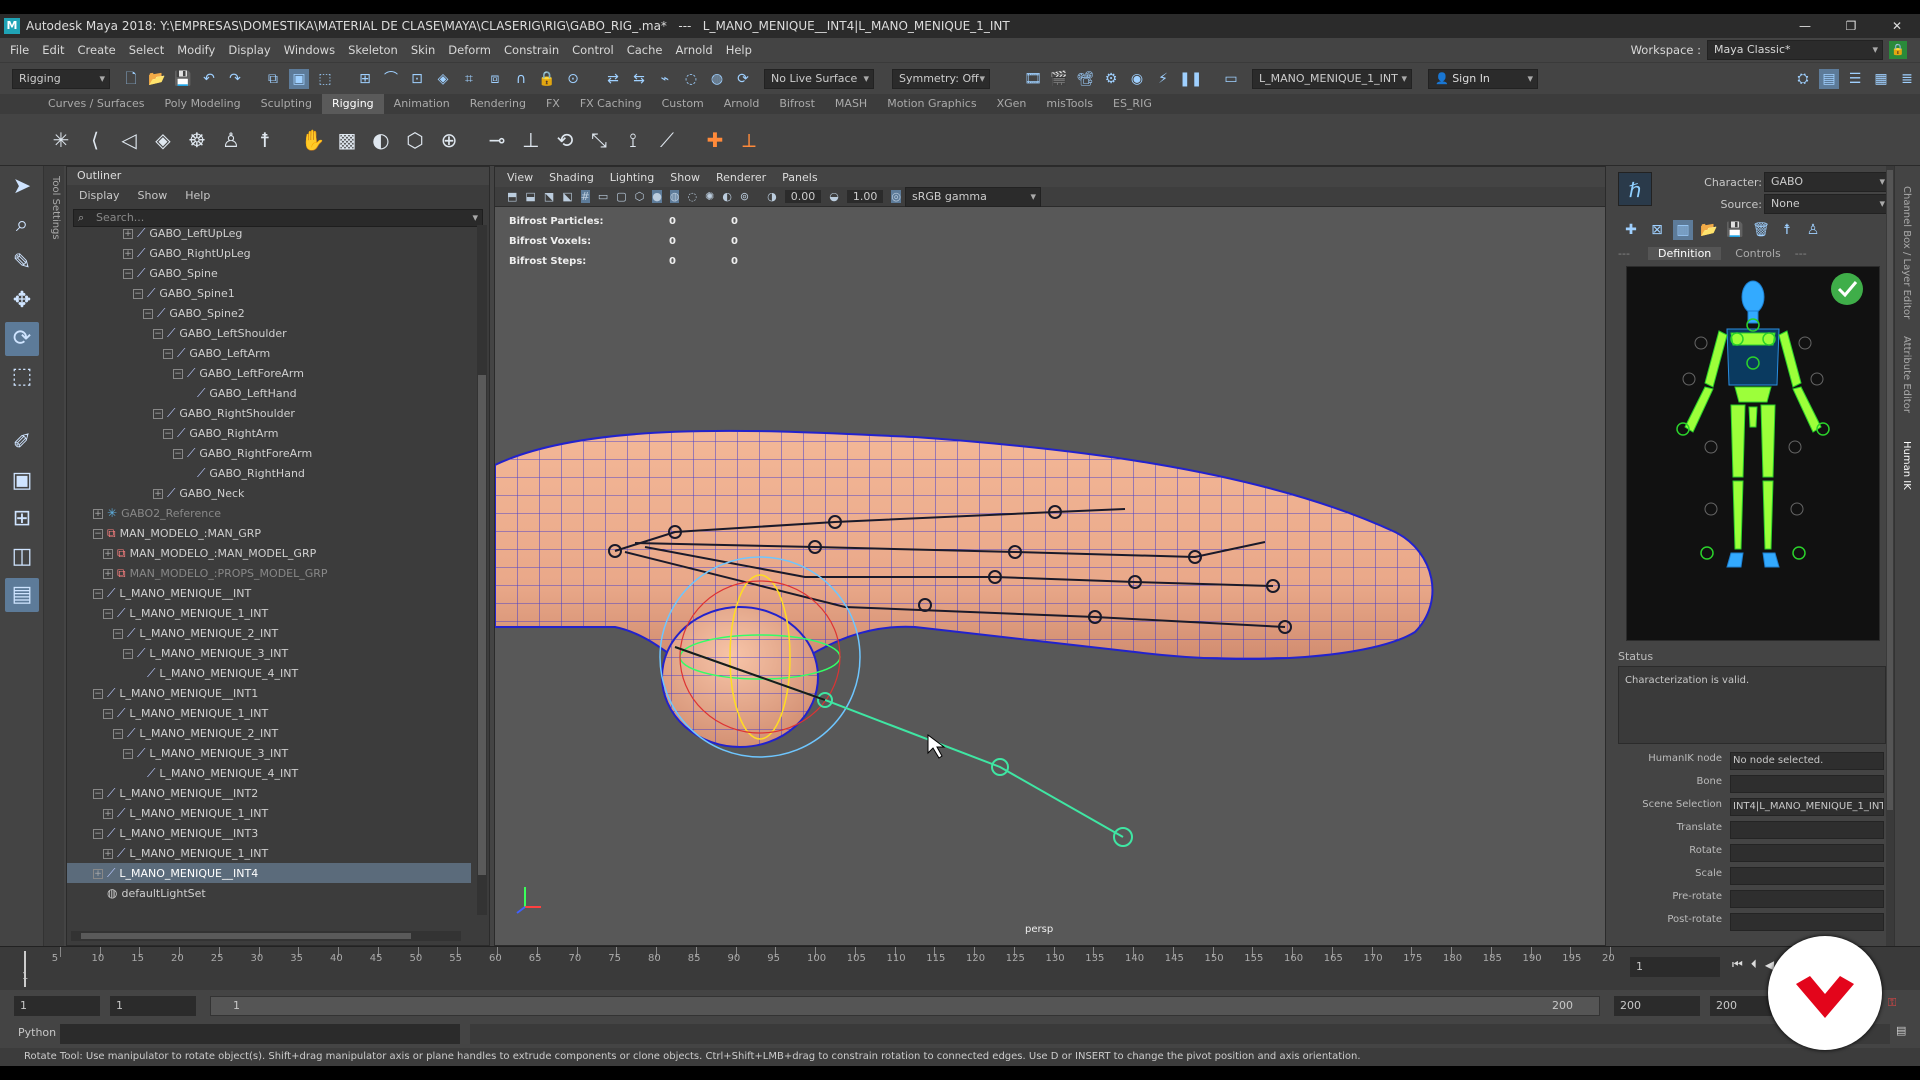 Image resolution: width=1920 pixels, height=1080 pixels. What do you see at coordinates (269, 433) in the screenshot?
I see `outliner-node: − ⟋ GABO_RightArm` at bounding box center [269, 433].